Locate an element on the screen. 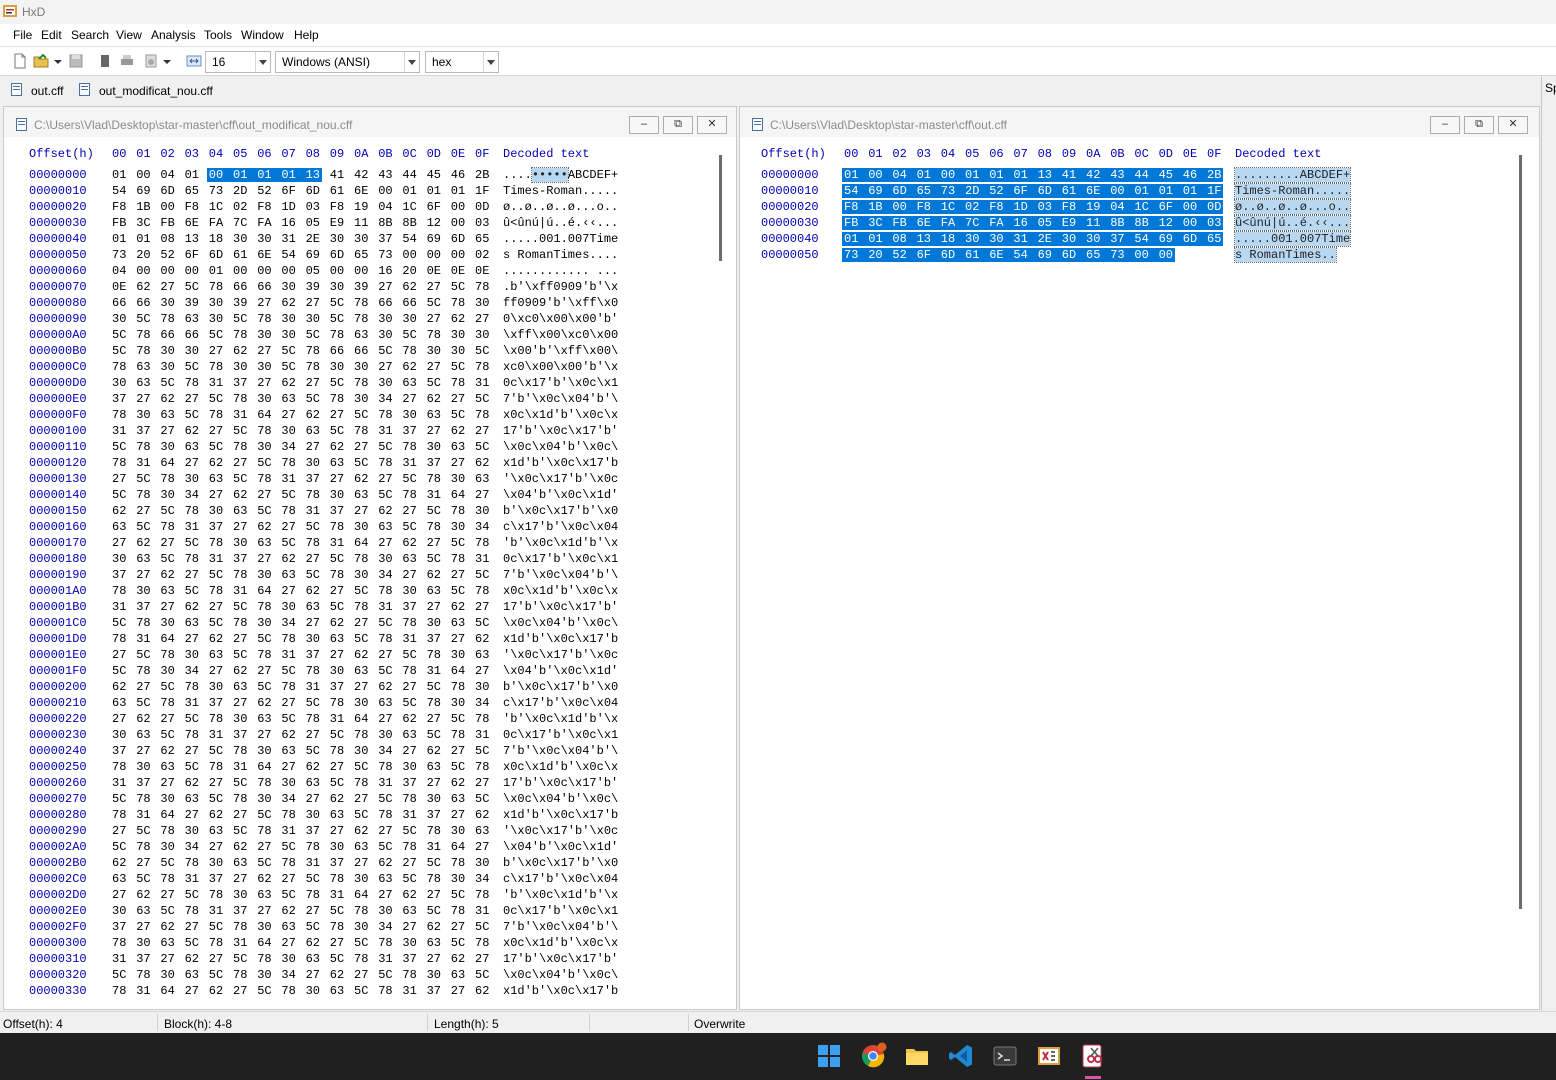 This screenshot has width=1556, height=1080. decoded-text: 0\xc0\x00\x00'b' is located at coordinates (560, 319).